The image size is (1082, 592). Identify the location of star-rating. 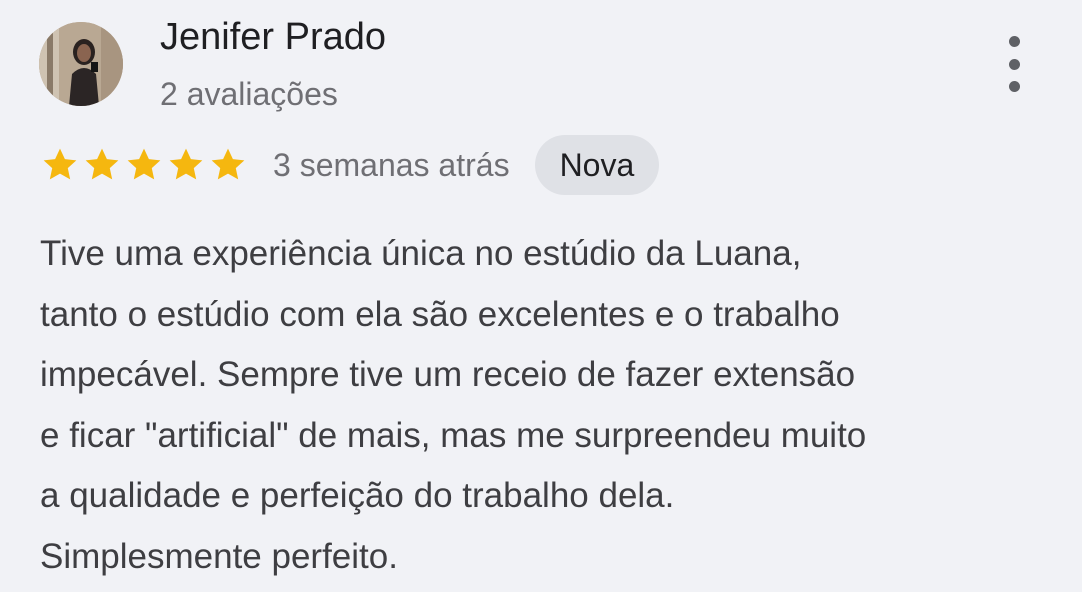
(144, 165).